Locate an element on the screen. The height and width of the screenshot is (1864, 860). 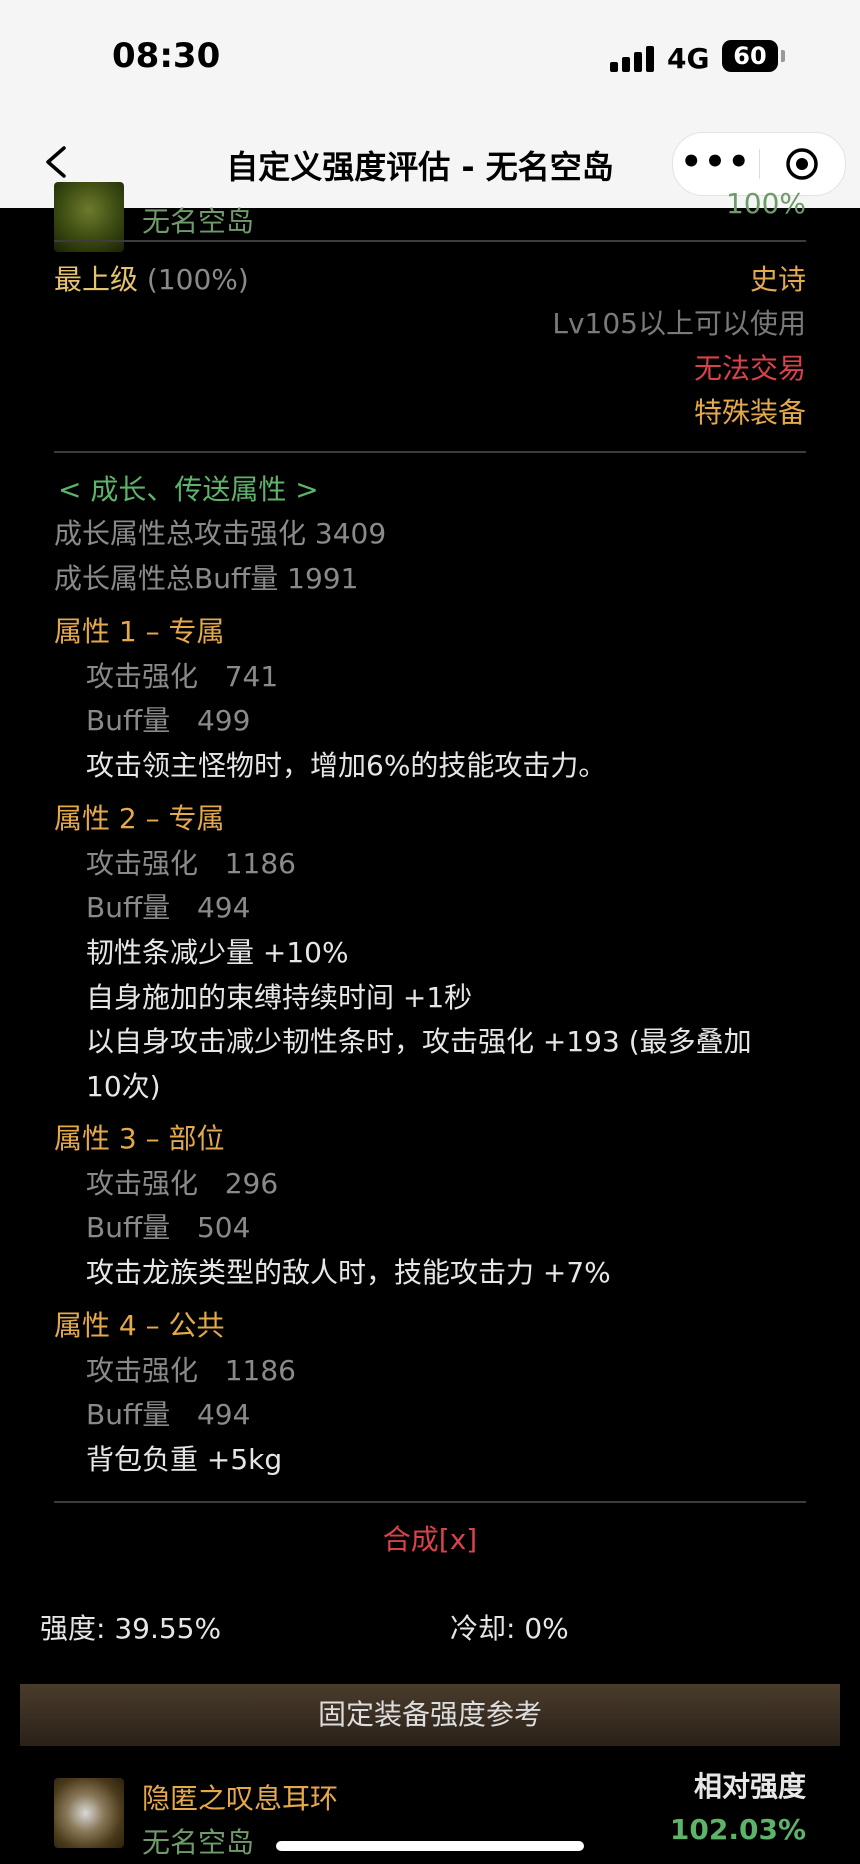
relative-strength-value: 102.03% is located at coordinates (737, 1829).